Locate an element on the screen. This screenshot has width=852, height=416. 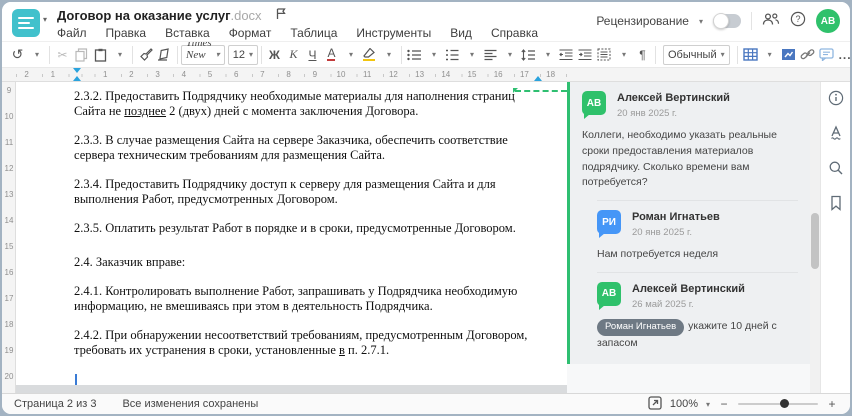
font-color-button: А is located at coordinates (331, 54).